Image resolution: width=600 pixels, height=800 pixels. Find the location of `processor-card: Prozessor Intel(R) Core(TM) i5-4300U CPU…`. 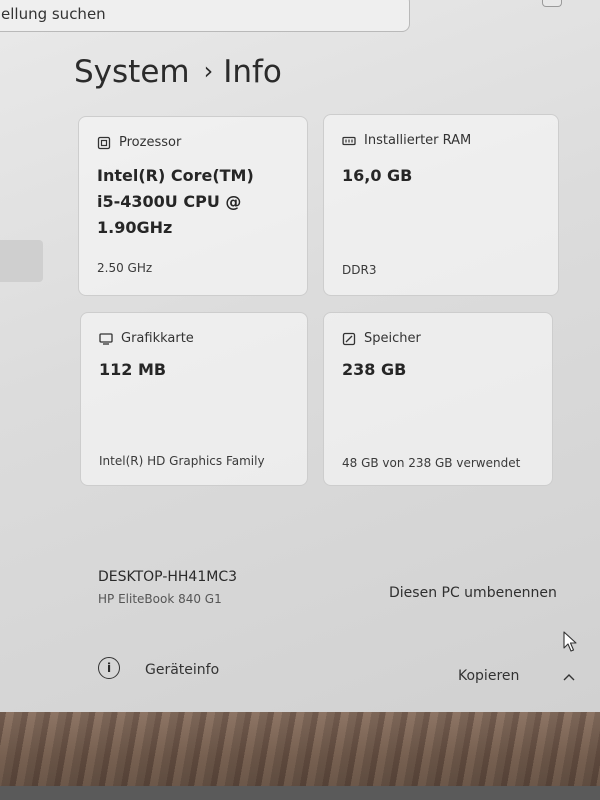

processor-card: Prozessor Intel(R) Core(TM) i5-4300U CPU… is located at coordinates (193, 206).